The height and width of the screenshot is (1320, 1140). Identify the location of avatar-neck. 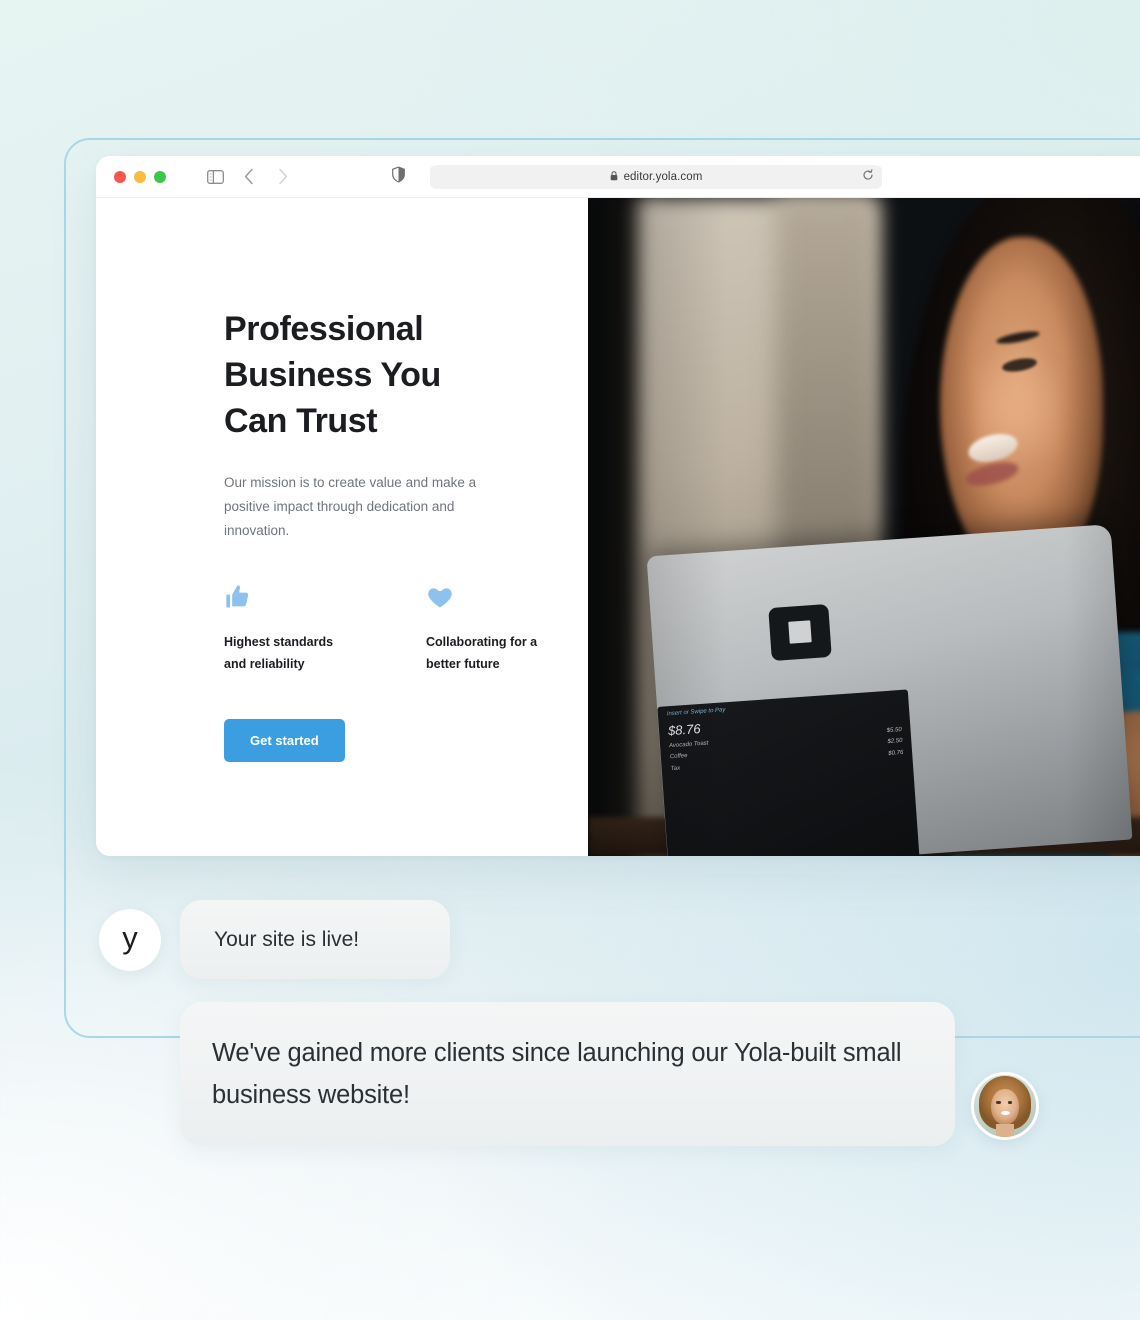
(1005, 1131).